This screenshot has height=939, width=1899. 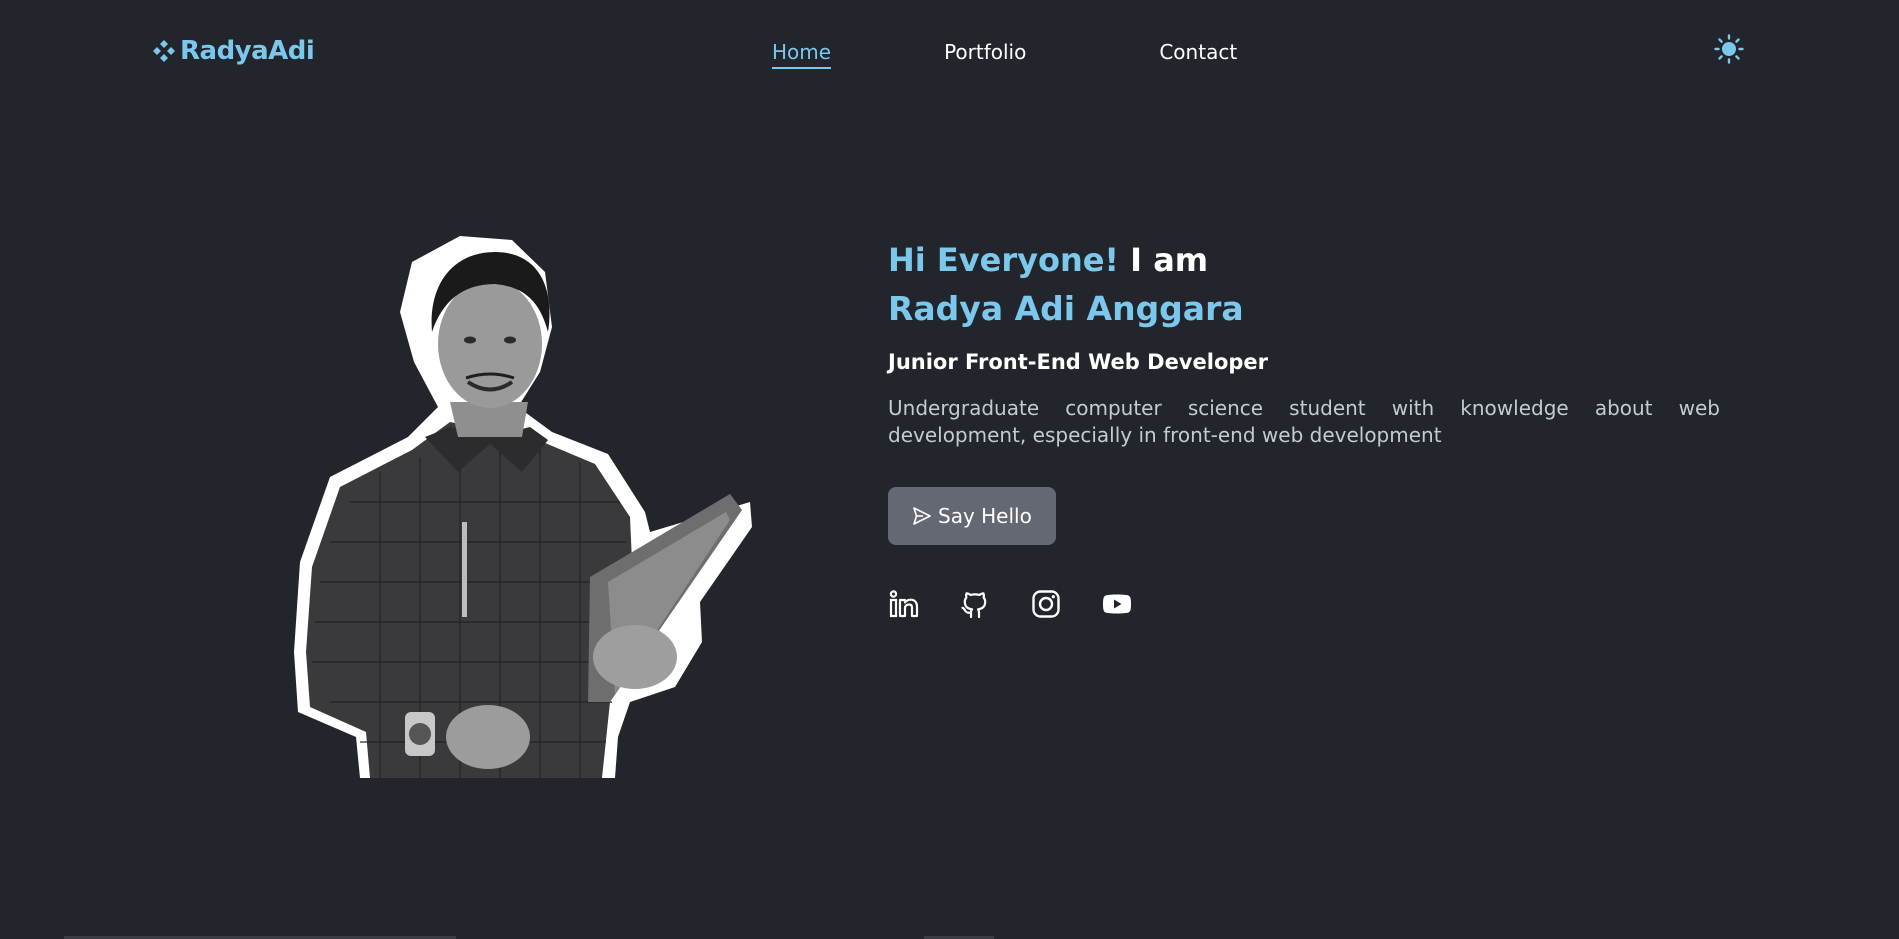 I want to click on linkedin-icon, so click(x=904, y=604).